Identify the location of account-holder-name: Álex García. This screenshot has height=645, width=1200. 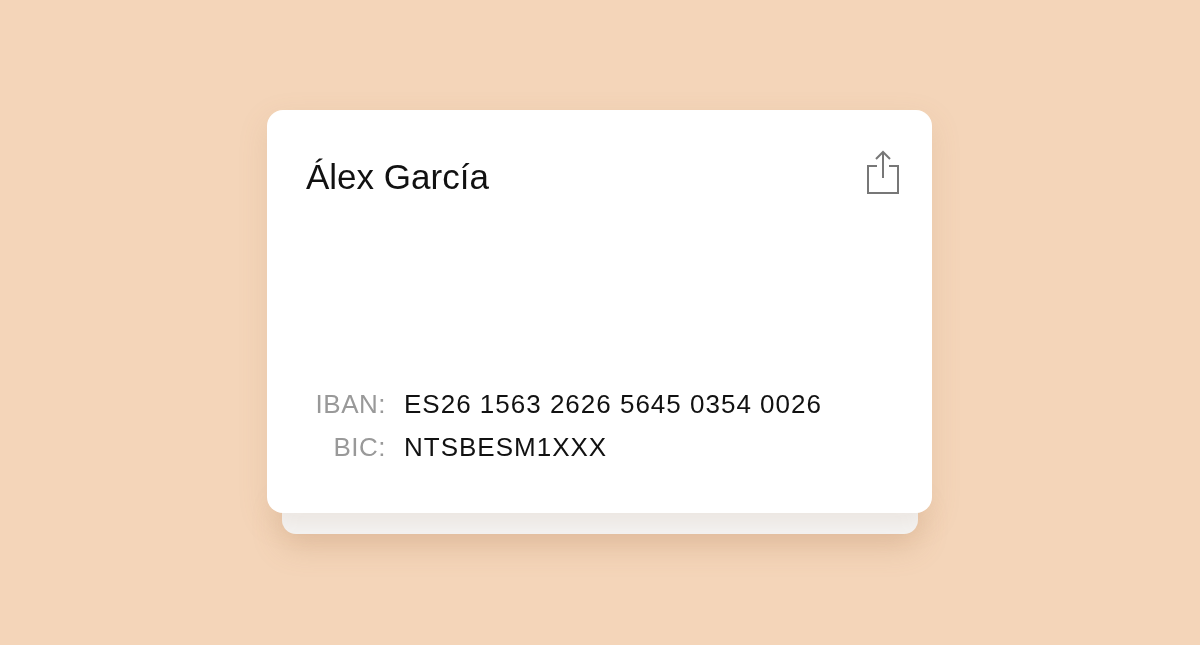
(397, 177).